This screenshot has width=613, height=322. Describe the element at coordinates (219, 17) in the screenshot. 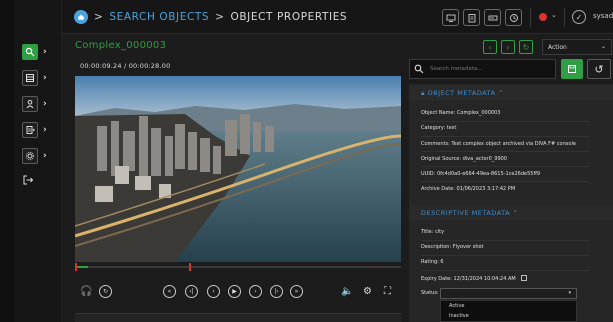

I see `breadcrumb: > SEARCH OBJECTS > OBJECT PROPERTIES` at that location.